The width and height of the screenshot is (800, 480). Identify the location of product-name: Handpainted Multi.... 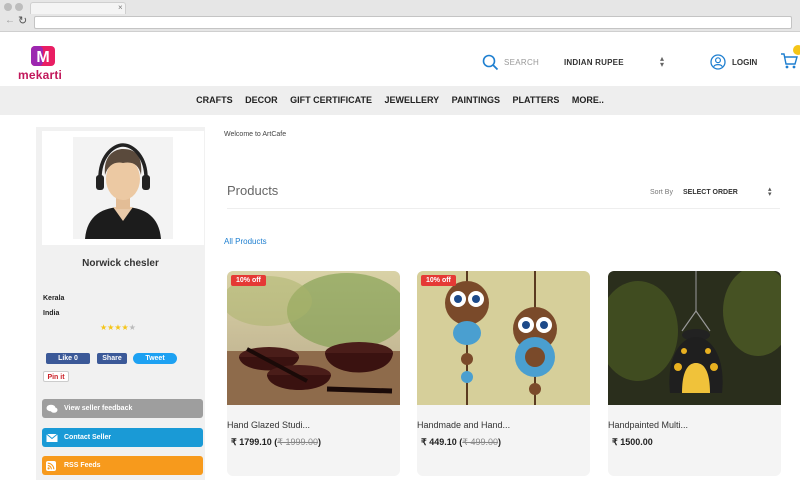
(648, 425).